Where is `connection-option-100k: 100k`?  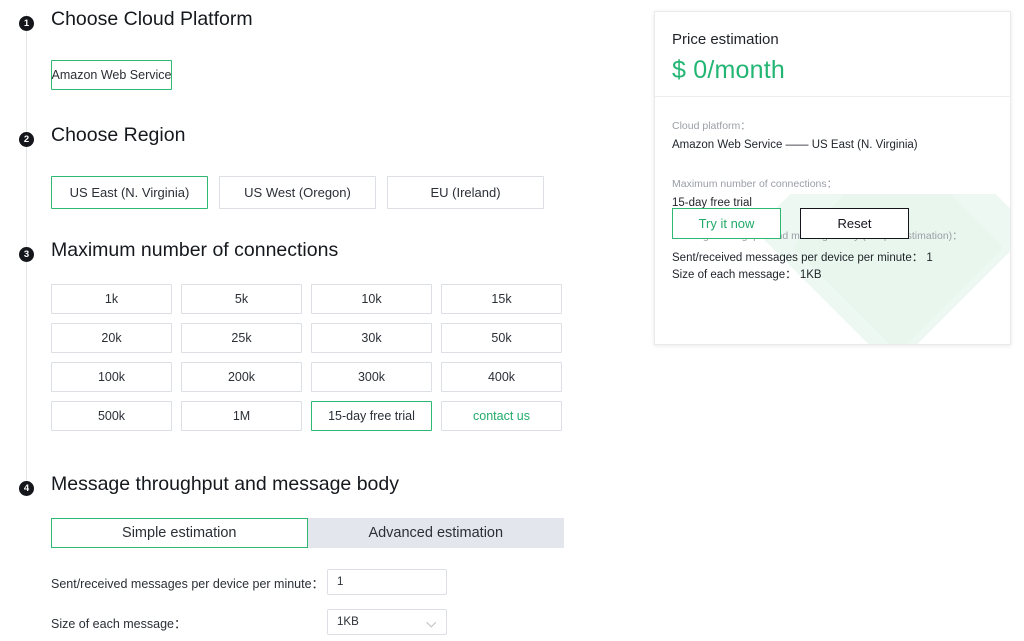
connection-option-100k: 100k is located at coordinates (111, 377).